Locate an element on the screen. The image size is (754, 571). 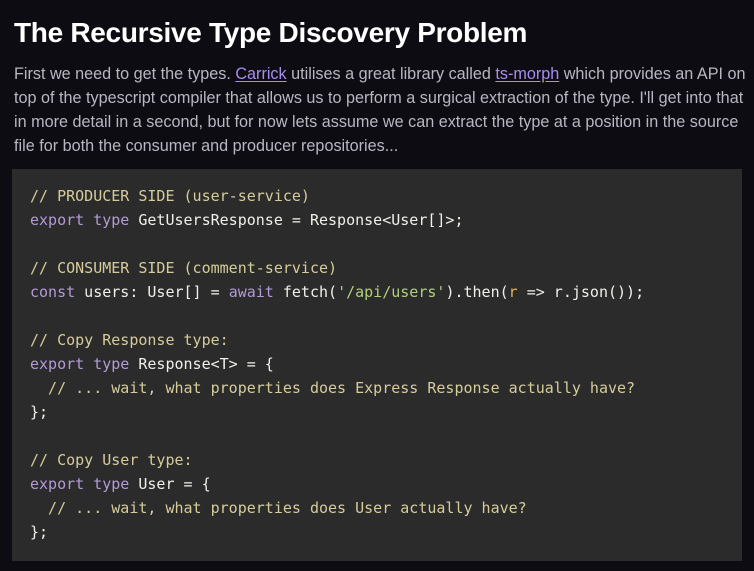
code-line-10: }; is located at coordinates (337, 412).